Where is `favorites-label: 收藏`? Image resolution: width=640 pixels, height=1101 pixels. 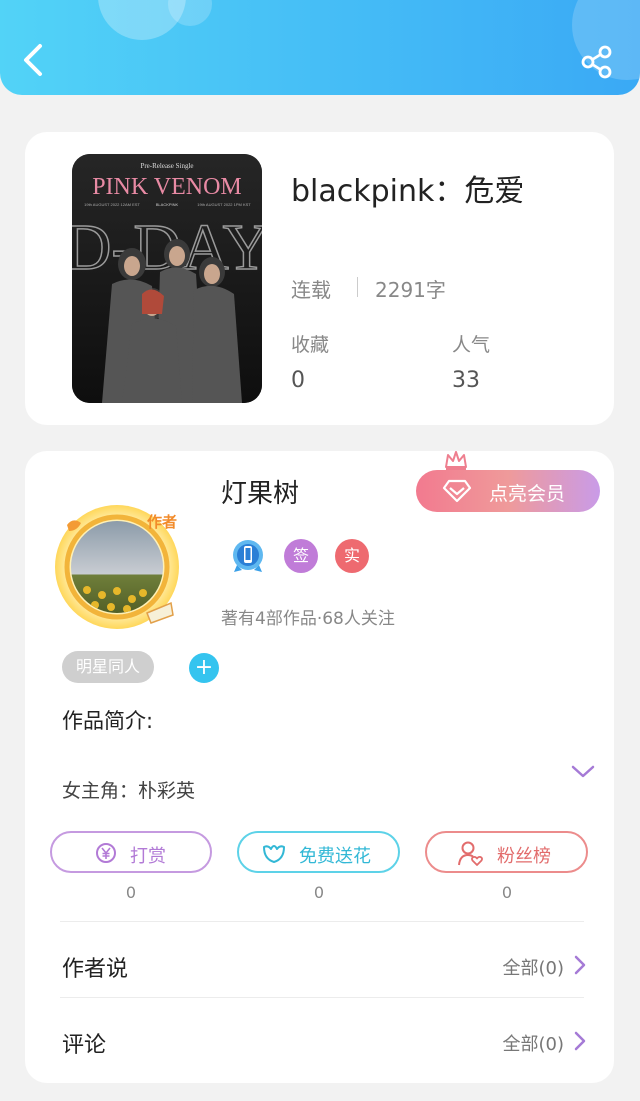 favorites-label: 收藏 is located at coordinates (310, 345).